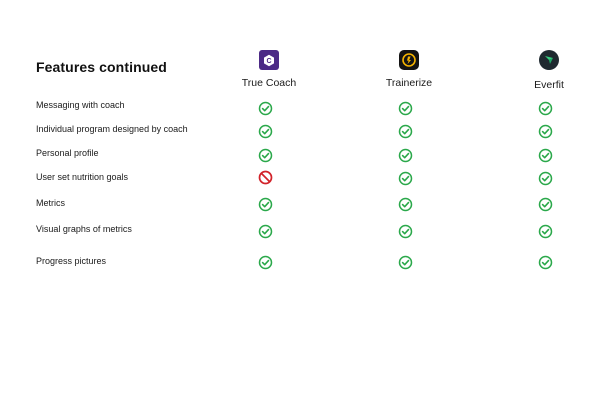 The width and height of the screenshot is (600, 400). What do you see at coordinates (84, 229) in the screenshot?
I see `feature-label: Visual graphs of metrics` at bounding box center [84, 229].